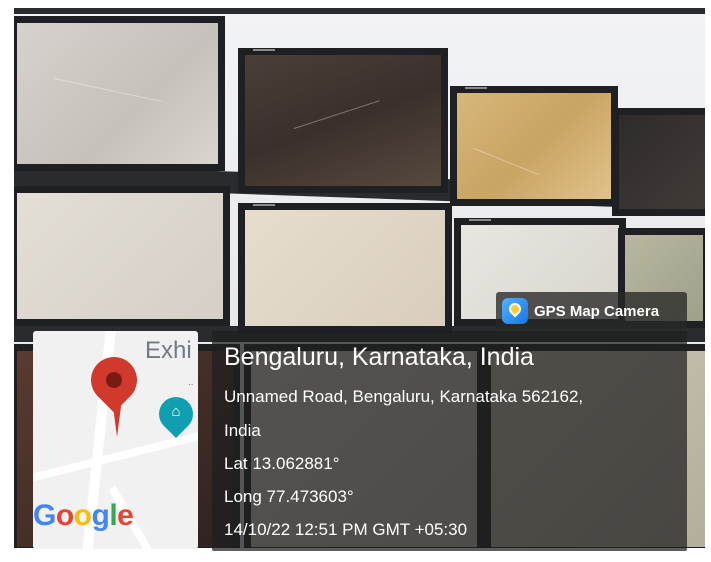  What do you see at coordinates (115, 440) in the screenshot?
I see `map-thumbnail: Exhi .. ⌂ Google` at bounding box center [115, 440].